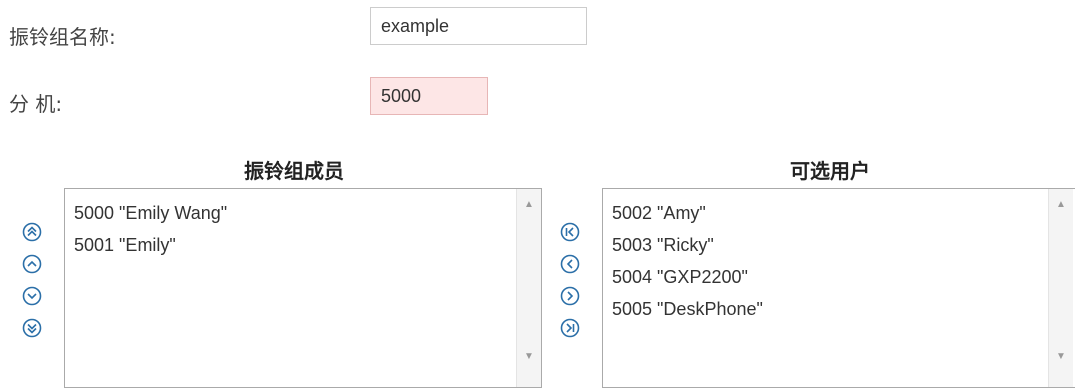  Describe the element at coordinates (32, 232) in the screenshot. I see `move-top-icon` at that location.